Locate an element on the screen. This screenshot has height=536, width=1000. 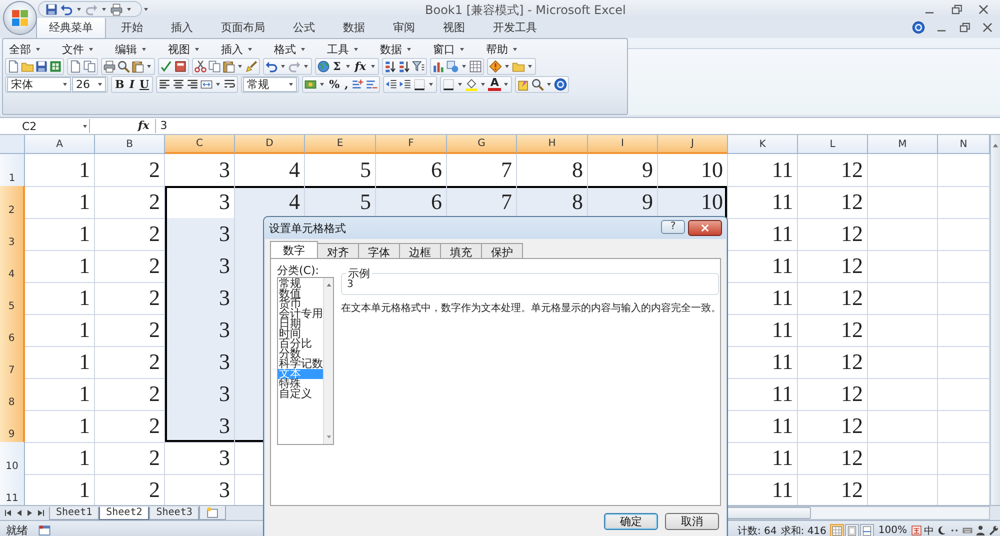
cell-value: 8 is located at coordinates (552, 202).